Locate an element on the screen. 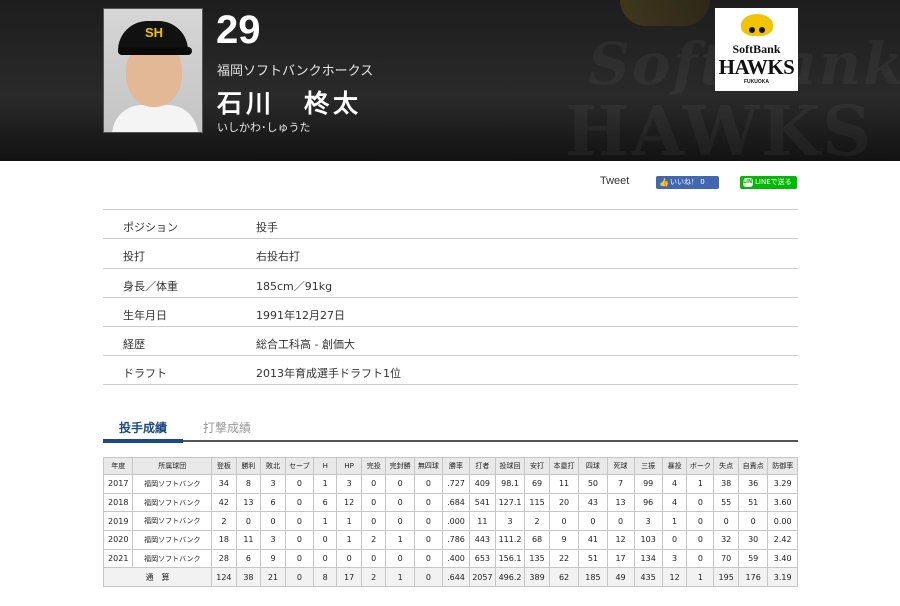 The width and height of the screenshot is (900, 606). stat-cell: 8 is located at coordinates (248, 484).